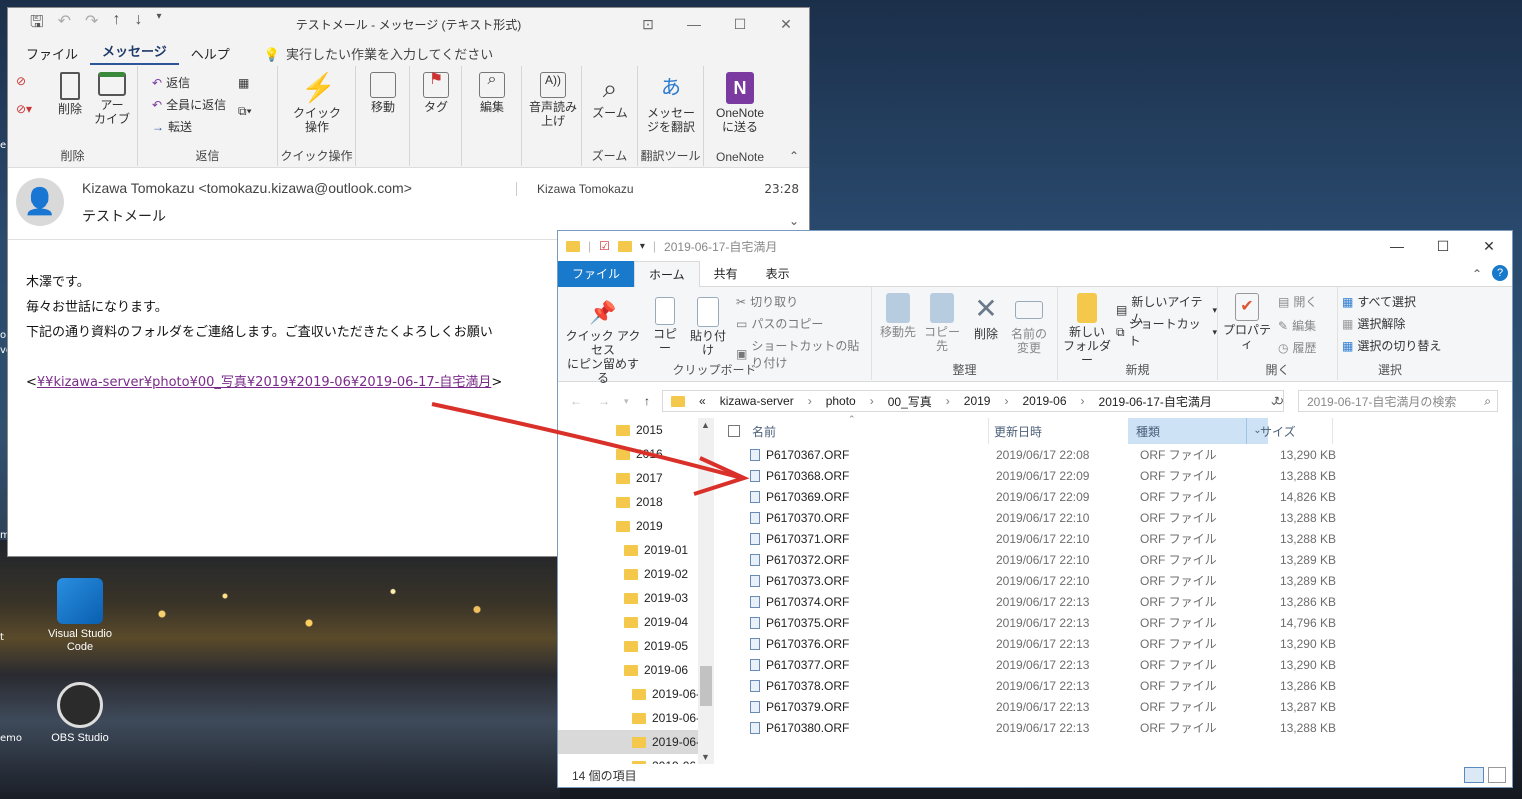  I want to click on select-all-button: ▦ すべて選択, so click(1379, 301).